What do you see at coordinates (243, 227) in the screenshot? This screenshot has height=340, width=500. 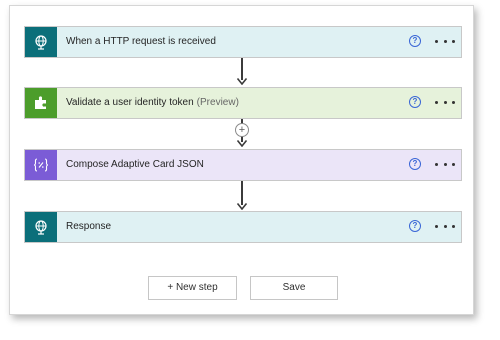 I see `step-card-response: Response ?` at bounding box center [243, 227].